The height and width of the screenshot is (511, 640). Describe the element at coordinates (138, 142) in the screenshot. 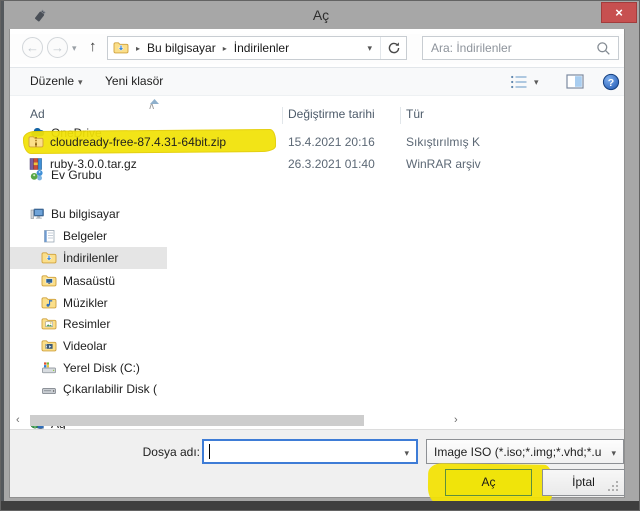

I see `file-name: cloudready-free-87.4.31-64bit.zip` at that location.